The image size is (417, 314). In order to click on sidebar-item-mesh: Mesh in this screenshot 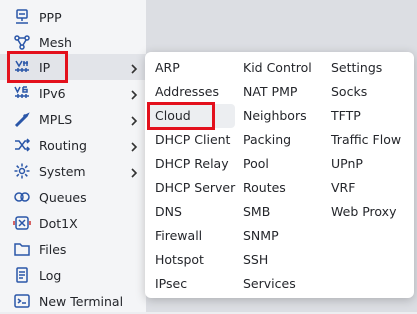, I will do `click(73, 42)`.